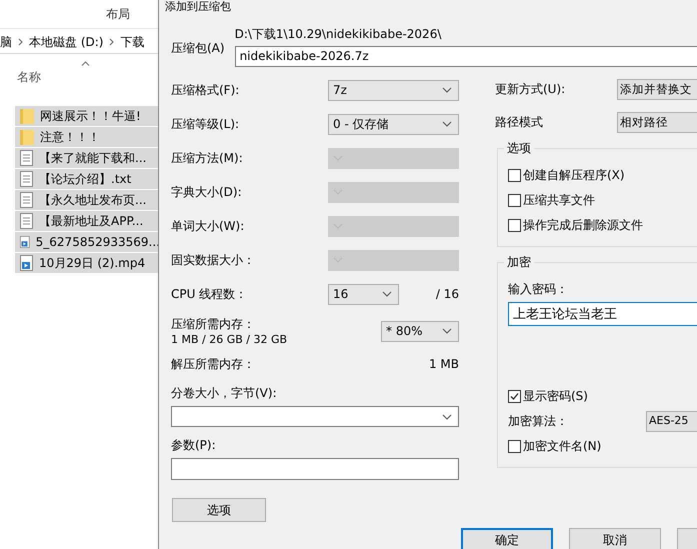  I want to click on field-label: 更新方式(U):, so click(530, 89).